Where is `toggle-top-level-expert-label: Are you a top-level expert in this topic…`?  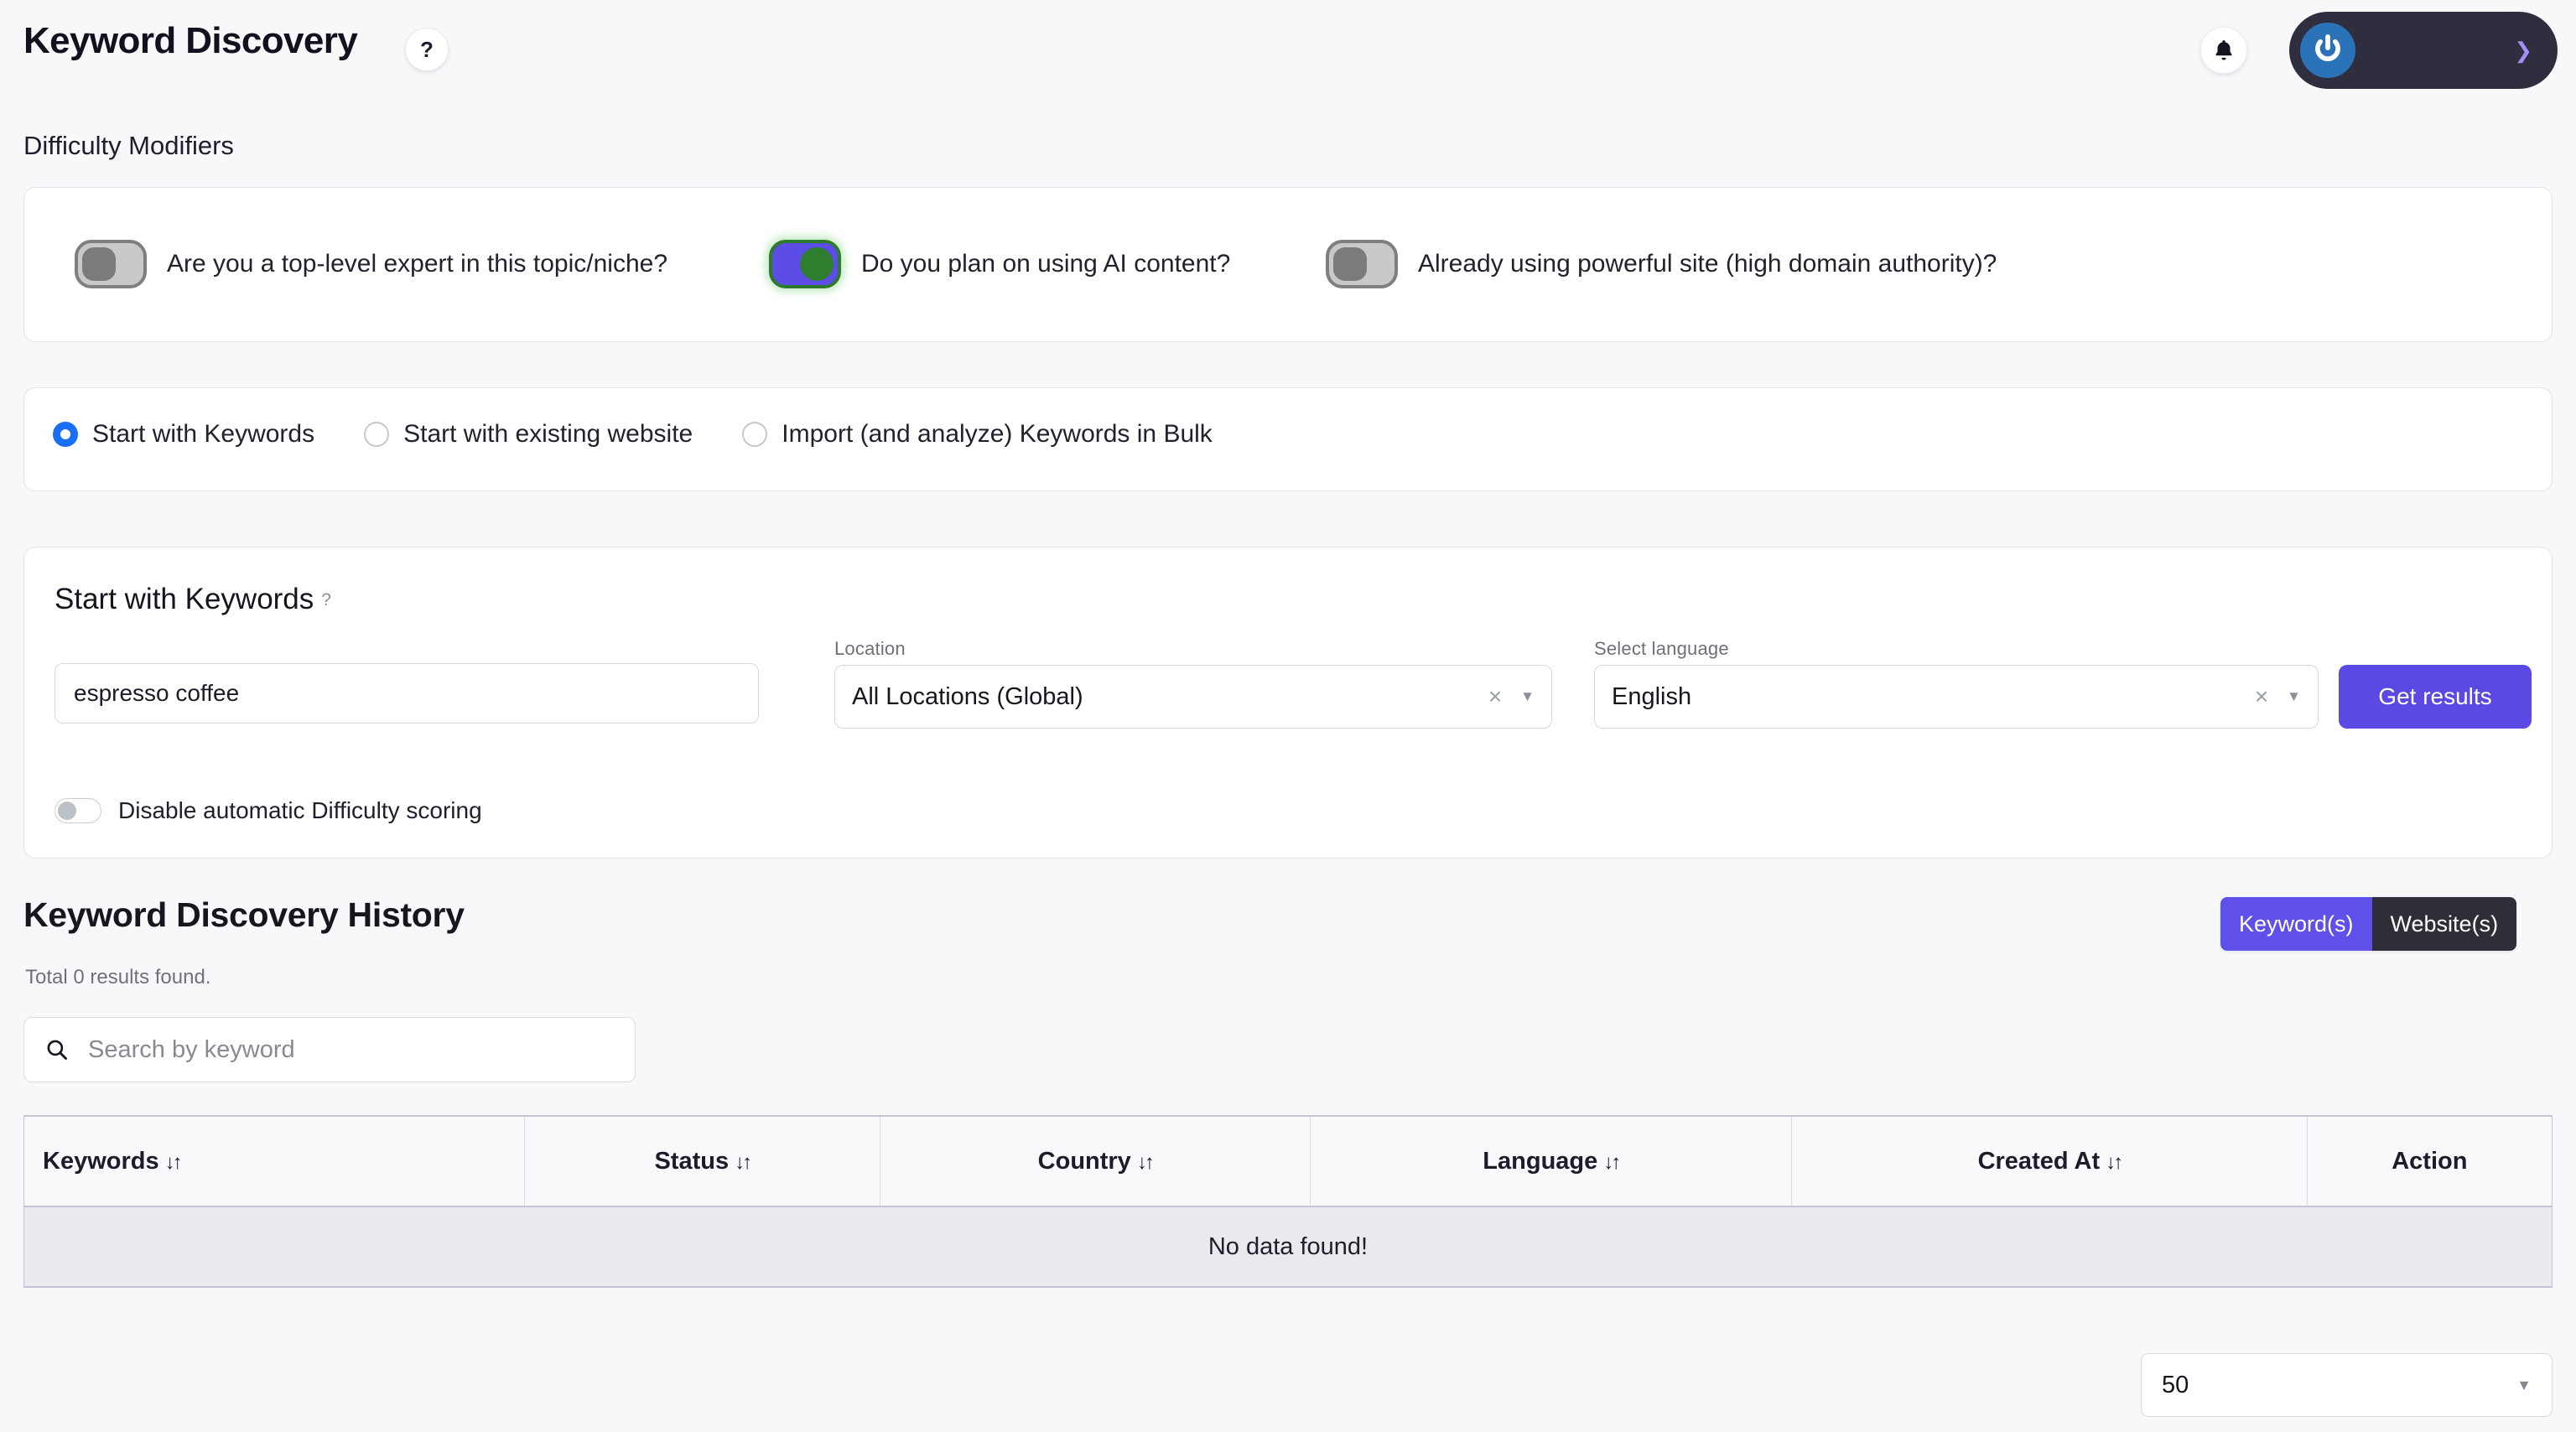 toggle-top-level-expert-label: Are you a top-level expert in this topic… is located at coordinates (417, 264).